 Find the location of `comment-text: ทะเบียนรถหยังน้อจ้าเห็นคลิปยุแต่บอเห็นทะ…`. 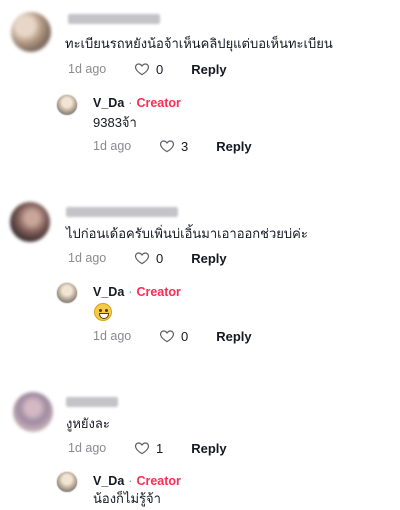

comment-text: ทะเบียนรถหยังน้อจ้าเห็นคลิปยุแต่บอเห็นทะ… is located at coordinates (199, 43).